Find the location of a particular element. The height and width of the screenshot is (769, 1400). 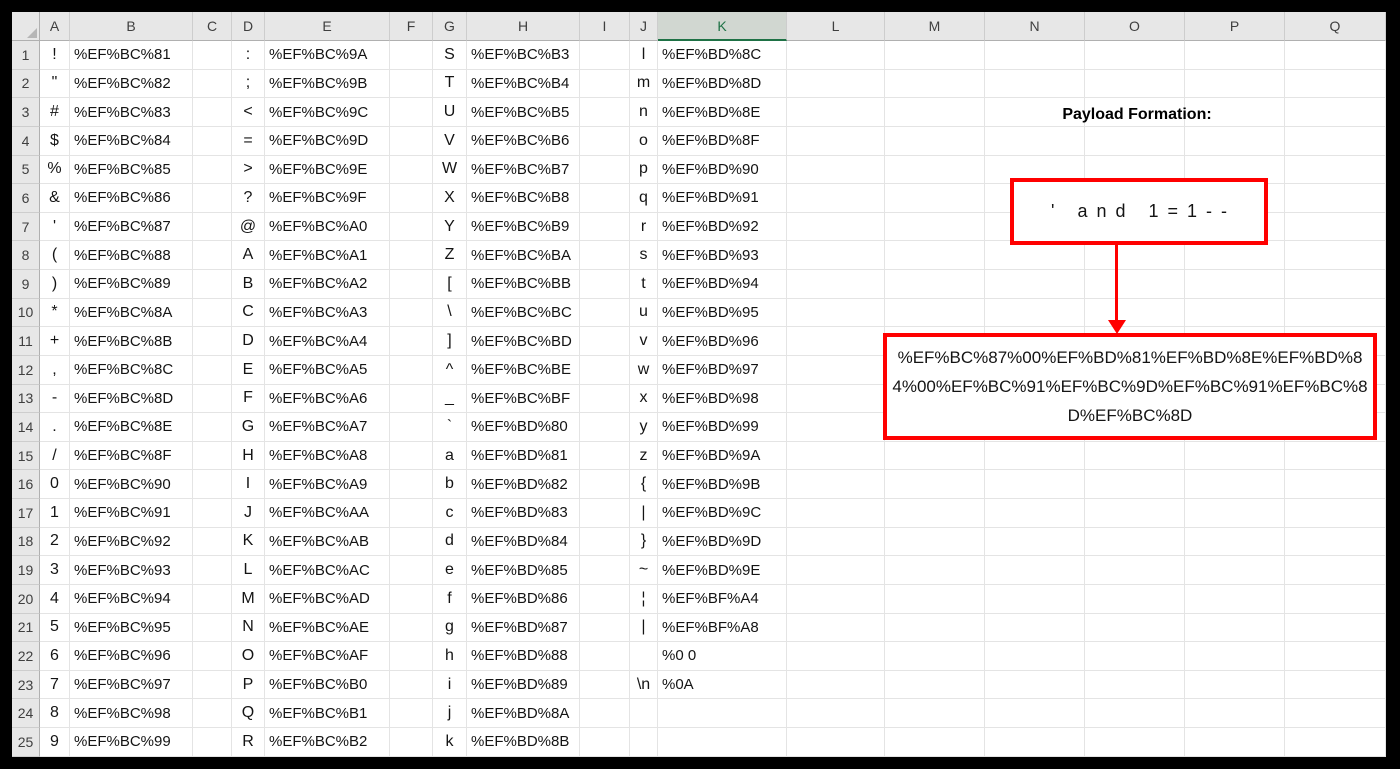

cell-N8 is located at coordinates (1035, 255).